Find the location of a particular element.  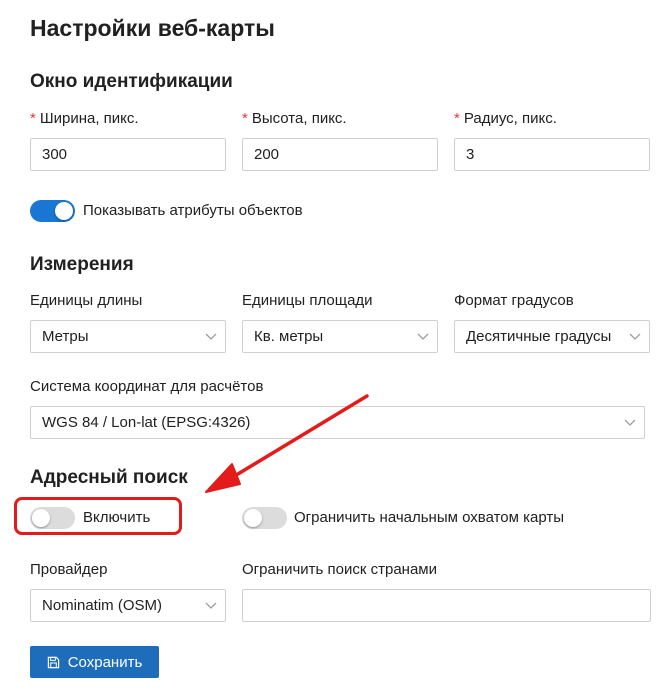

address-search-section-title: Адресный поиск is located at coordinates (109, 477).